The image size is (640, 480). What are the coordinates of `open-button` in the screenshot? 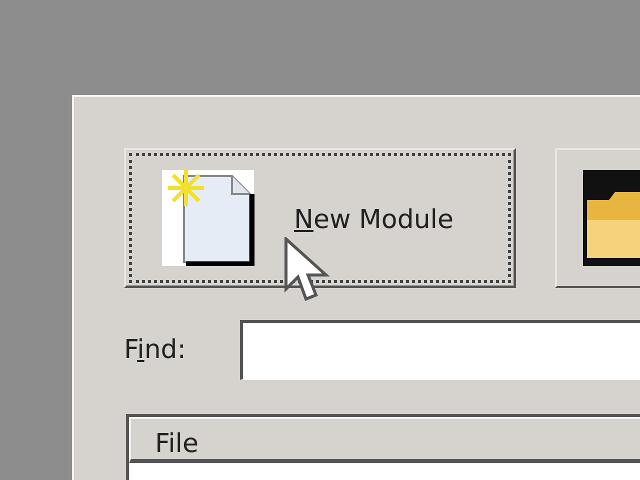 It's located at (597, 218).